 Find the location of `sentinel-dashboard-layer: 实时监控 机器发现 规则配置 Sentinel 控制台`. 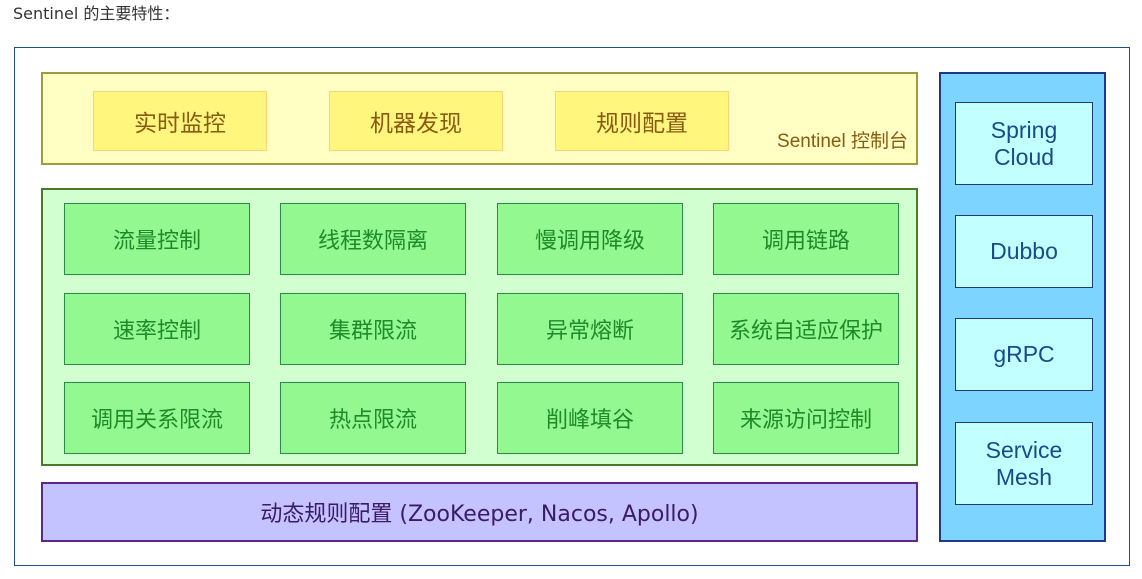

sentinel-dashboard-layer: 实时监控 机器发现 规则配置 Sentinel 控制台 is located at coordinates (479, 118).